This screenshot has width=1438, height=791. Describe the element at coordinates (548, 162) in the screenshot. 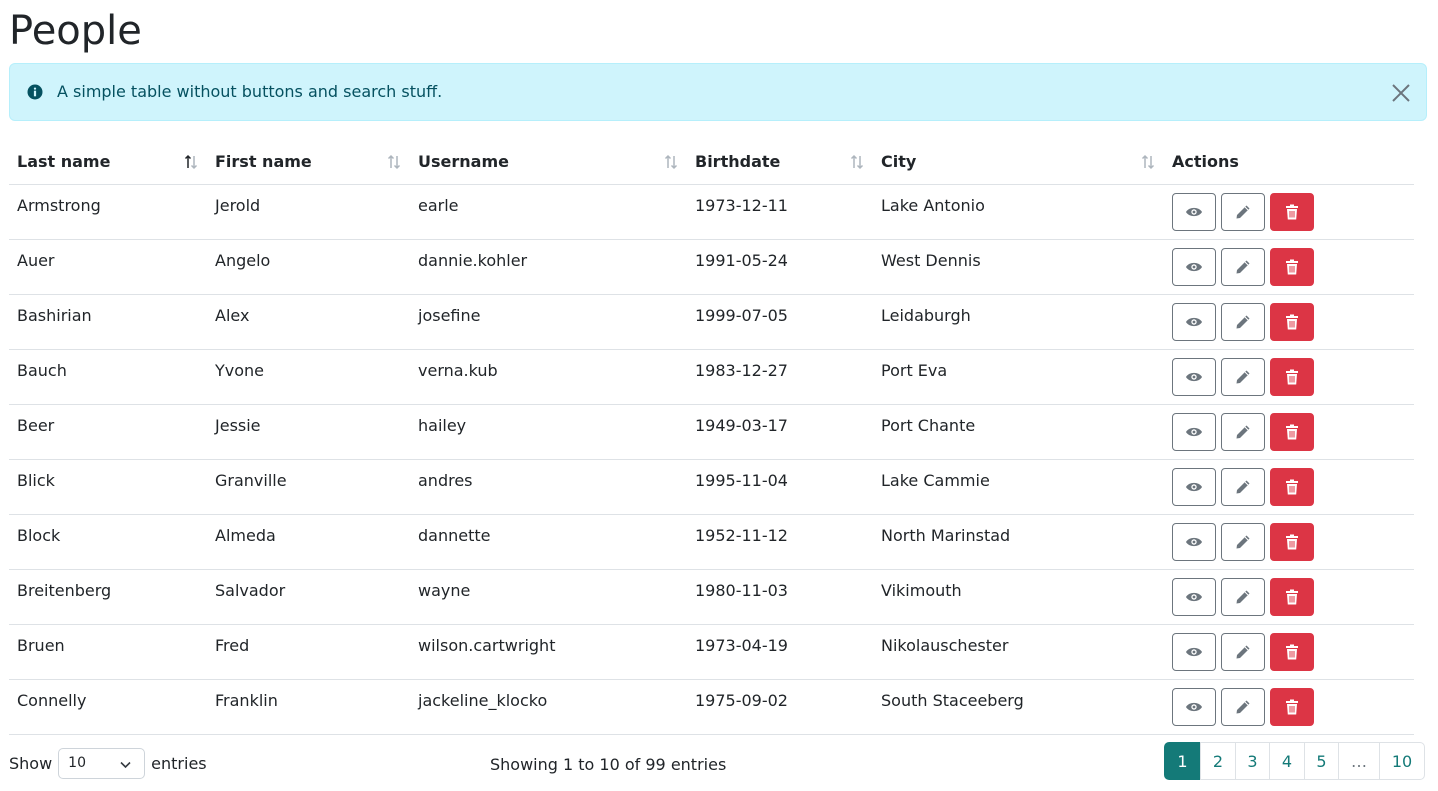

I see `column-header-2: Username` at that location.